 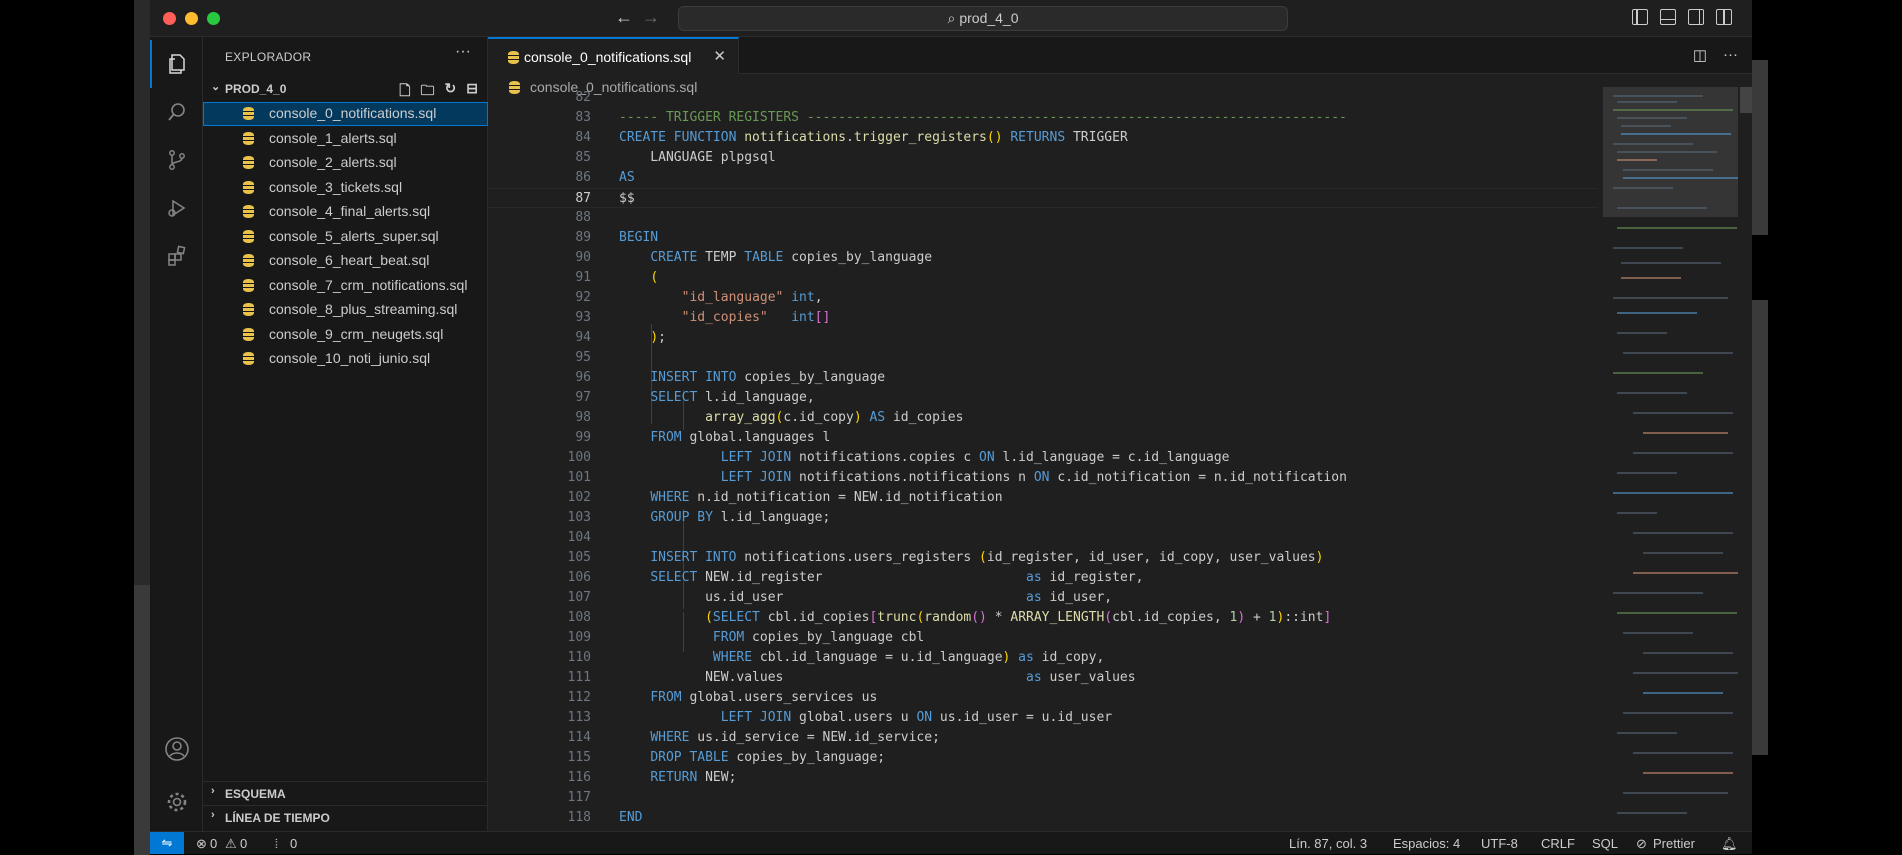 I want to click on file-item: console_2_alerts.sql, so click(x=345, y=163).